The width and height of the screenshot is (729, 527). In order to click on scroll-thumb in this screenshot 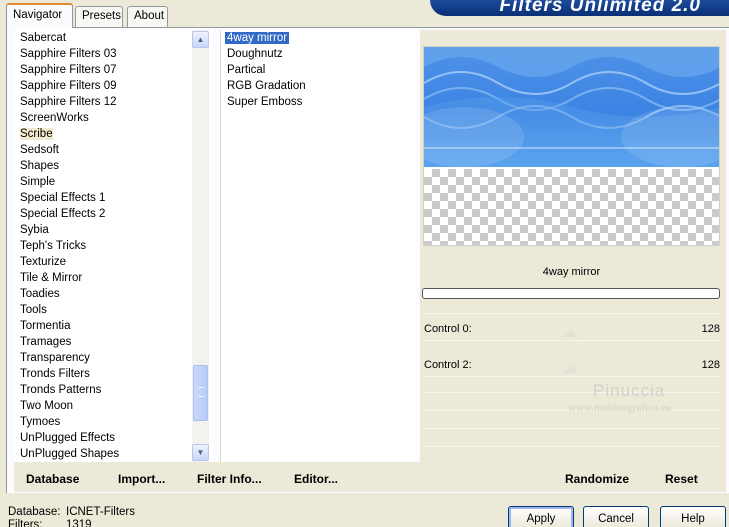, I will do `click(200, 393)`.